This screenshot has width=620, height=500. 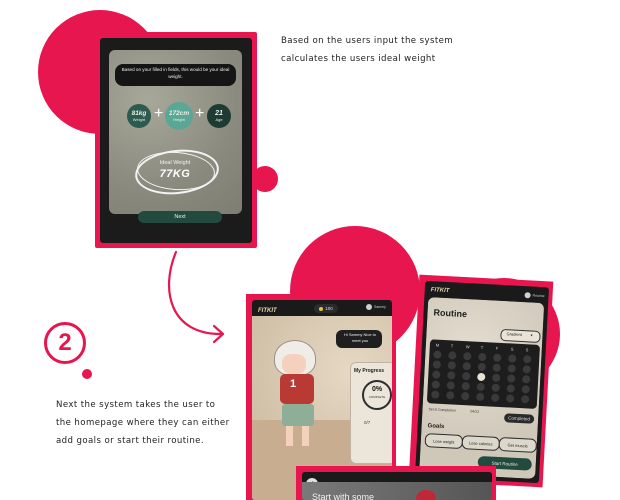 I want to click on flow-arrow, so click(x=196, y=297).